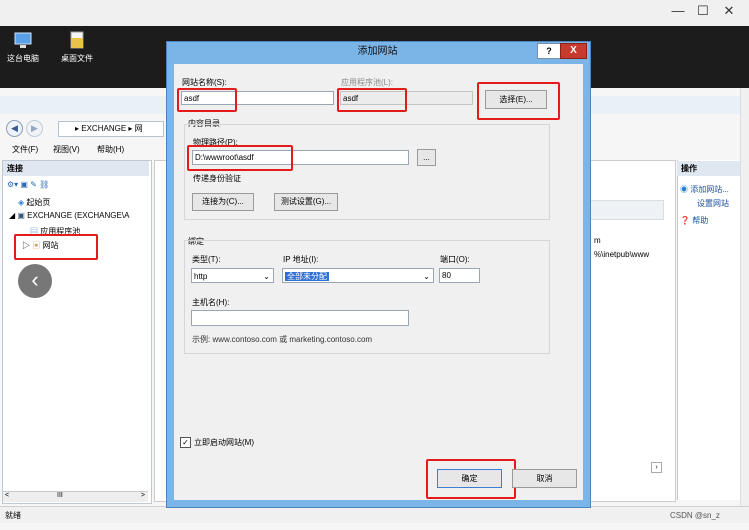 This screenshot has height=530, width=749. Describe the element at coordinates (66, 149) in the screenshot. I see `menu-view: 视图(V)` at that location.